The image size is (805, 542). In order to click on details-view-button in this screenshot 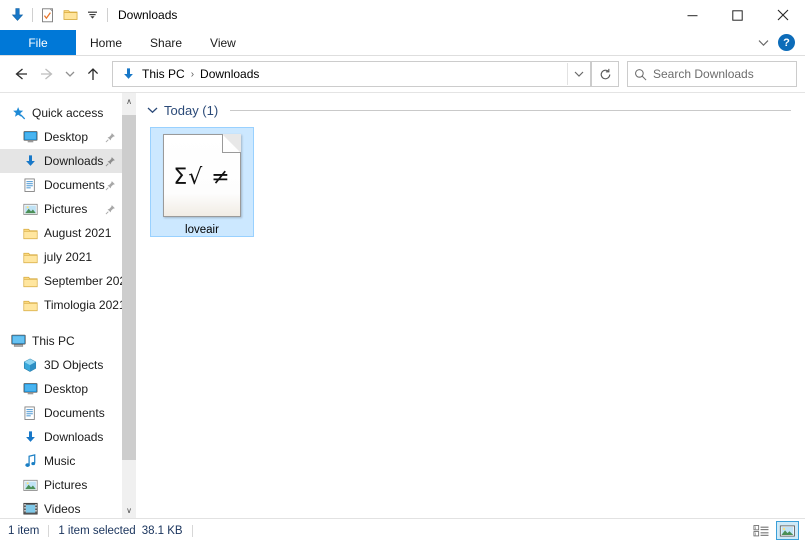, I will do `click(761, 530)`.